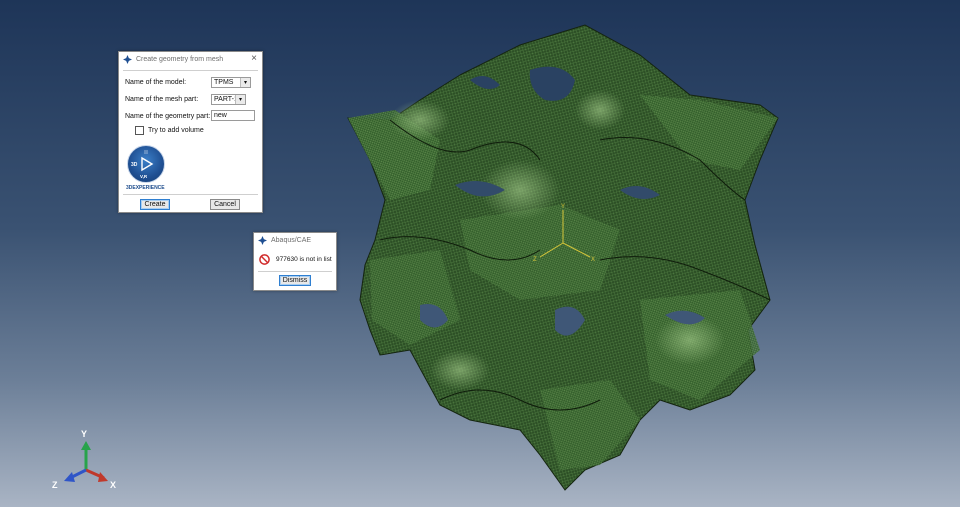 Image resolution: width=960 pixels, height=507 pixels. Describe the element at coordinates (156, 82) in the screenshot. I see `model-label: Name of the model:` at that location.